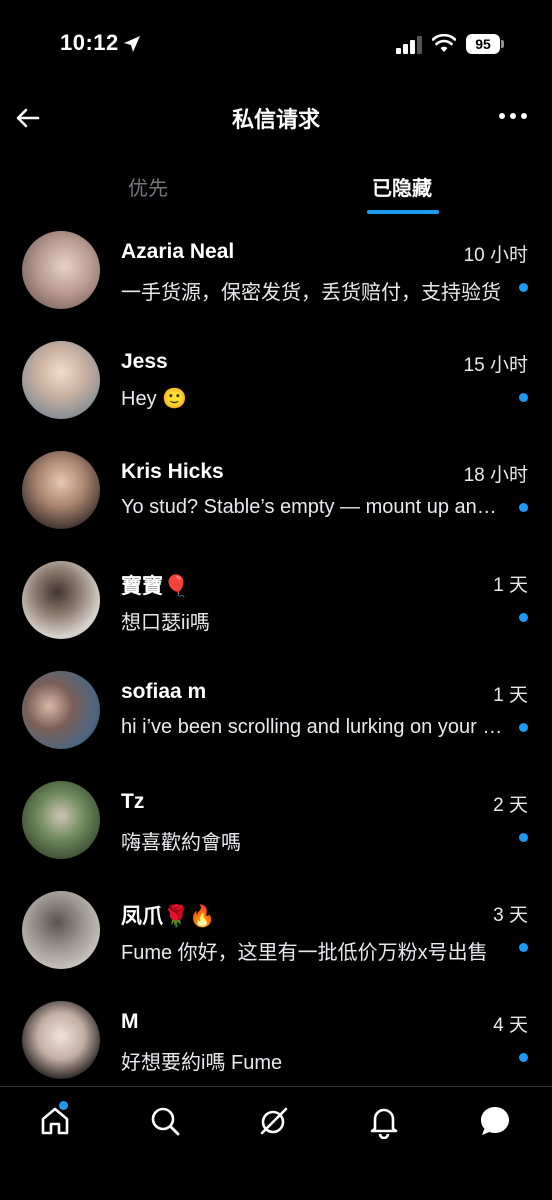  Describe the element at coordinates (178, 251) in the screenshot. I see `conversation-name: Azaria Neal` at that location.